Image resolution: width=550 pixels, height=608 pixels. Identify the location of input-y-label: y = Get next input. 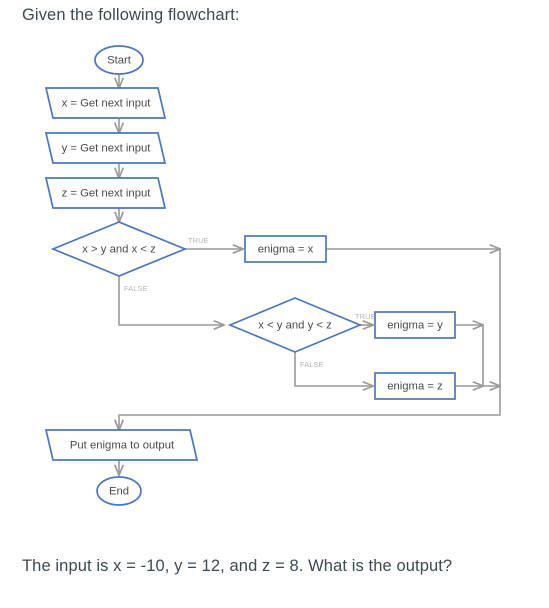
(107, 148).